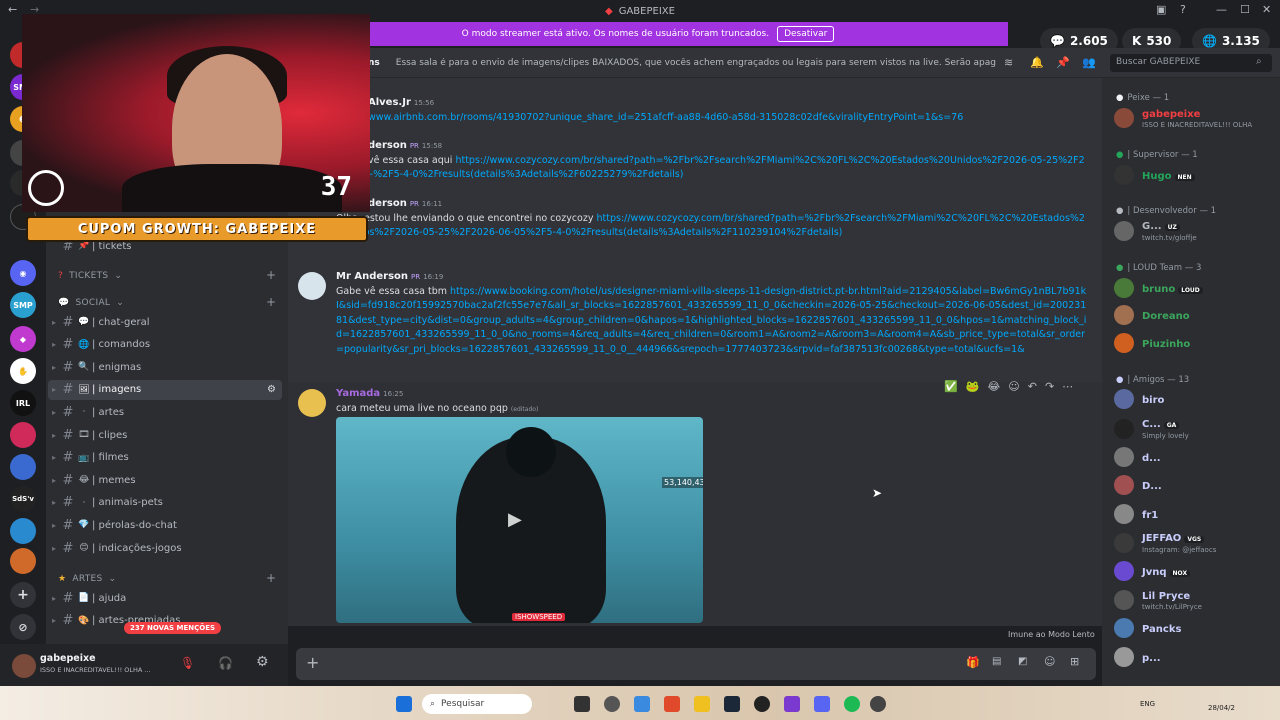 This screenshot has height=720, width=1280. What do you see at coordinates (993, 386) in the screenshot?
I see `reaction-icon: 😂` at bounding box center [993, 386].